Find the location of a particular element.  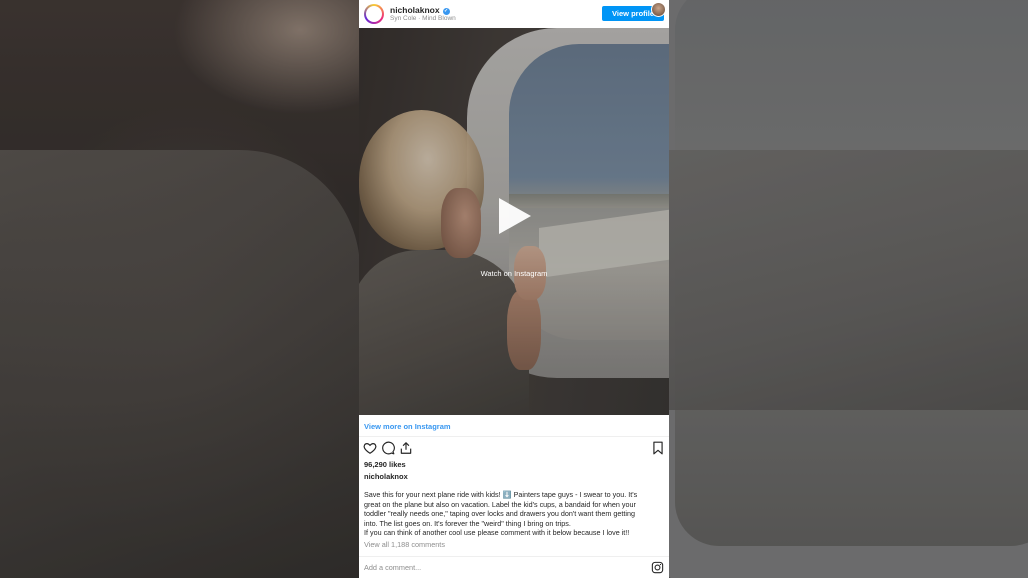

play-icon is located at coordinates (515, 216).